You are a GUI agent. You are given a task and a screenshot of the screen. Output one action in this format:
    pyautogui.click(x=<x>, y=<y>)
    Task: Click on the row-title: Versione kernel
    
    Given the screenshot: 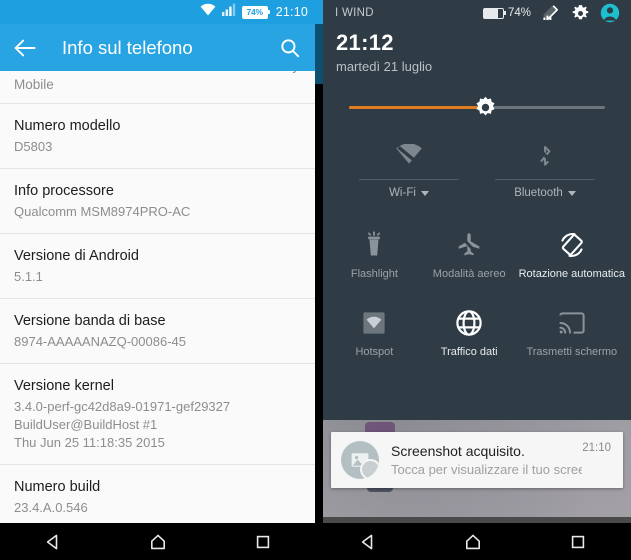 What is the action you would take?
    pyautogui.click(x=64, y=386)
    